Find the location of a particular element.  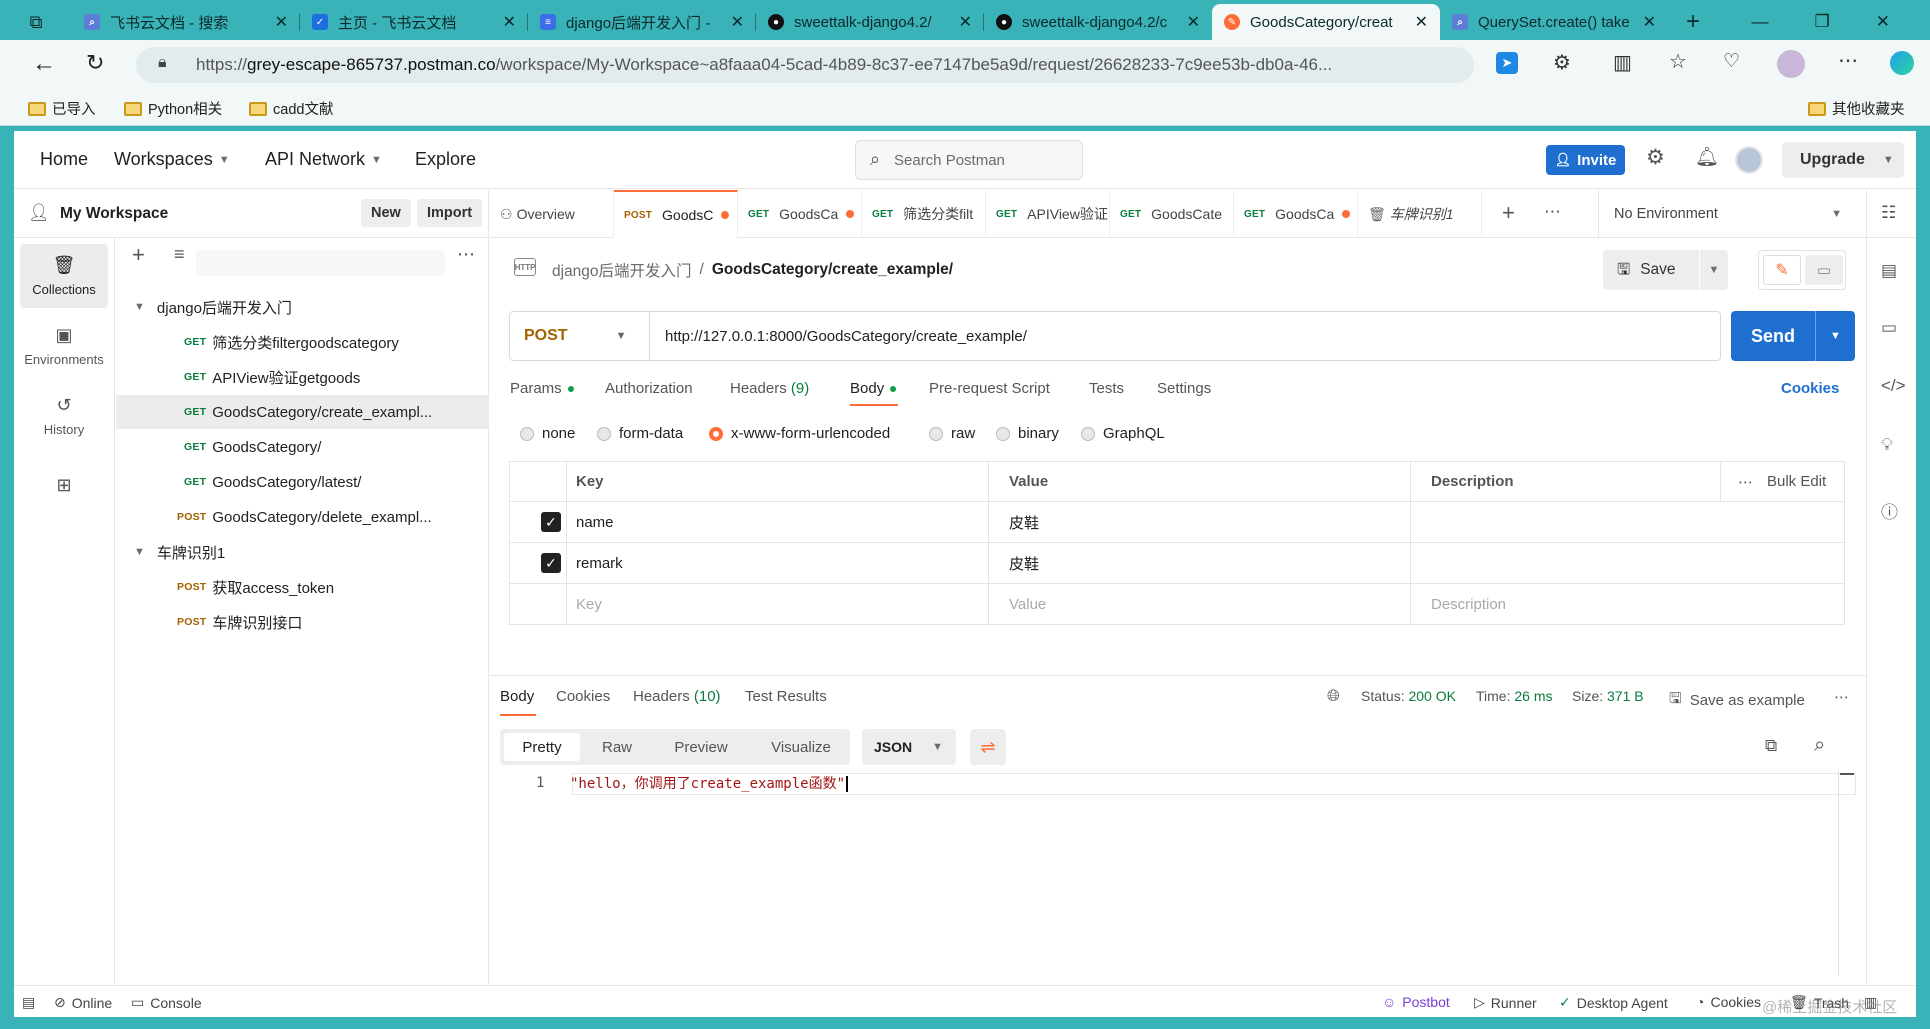

request-item: POST 车牌识别接口 is located at coordinates (302, 622).